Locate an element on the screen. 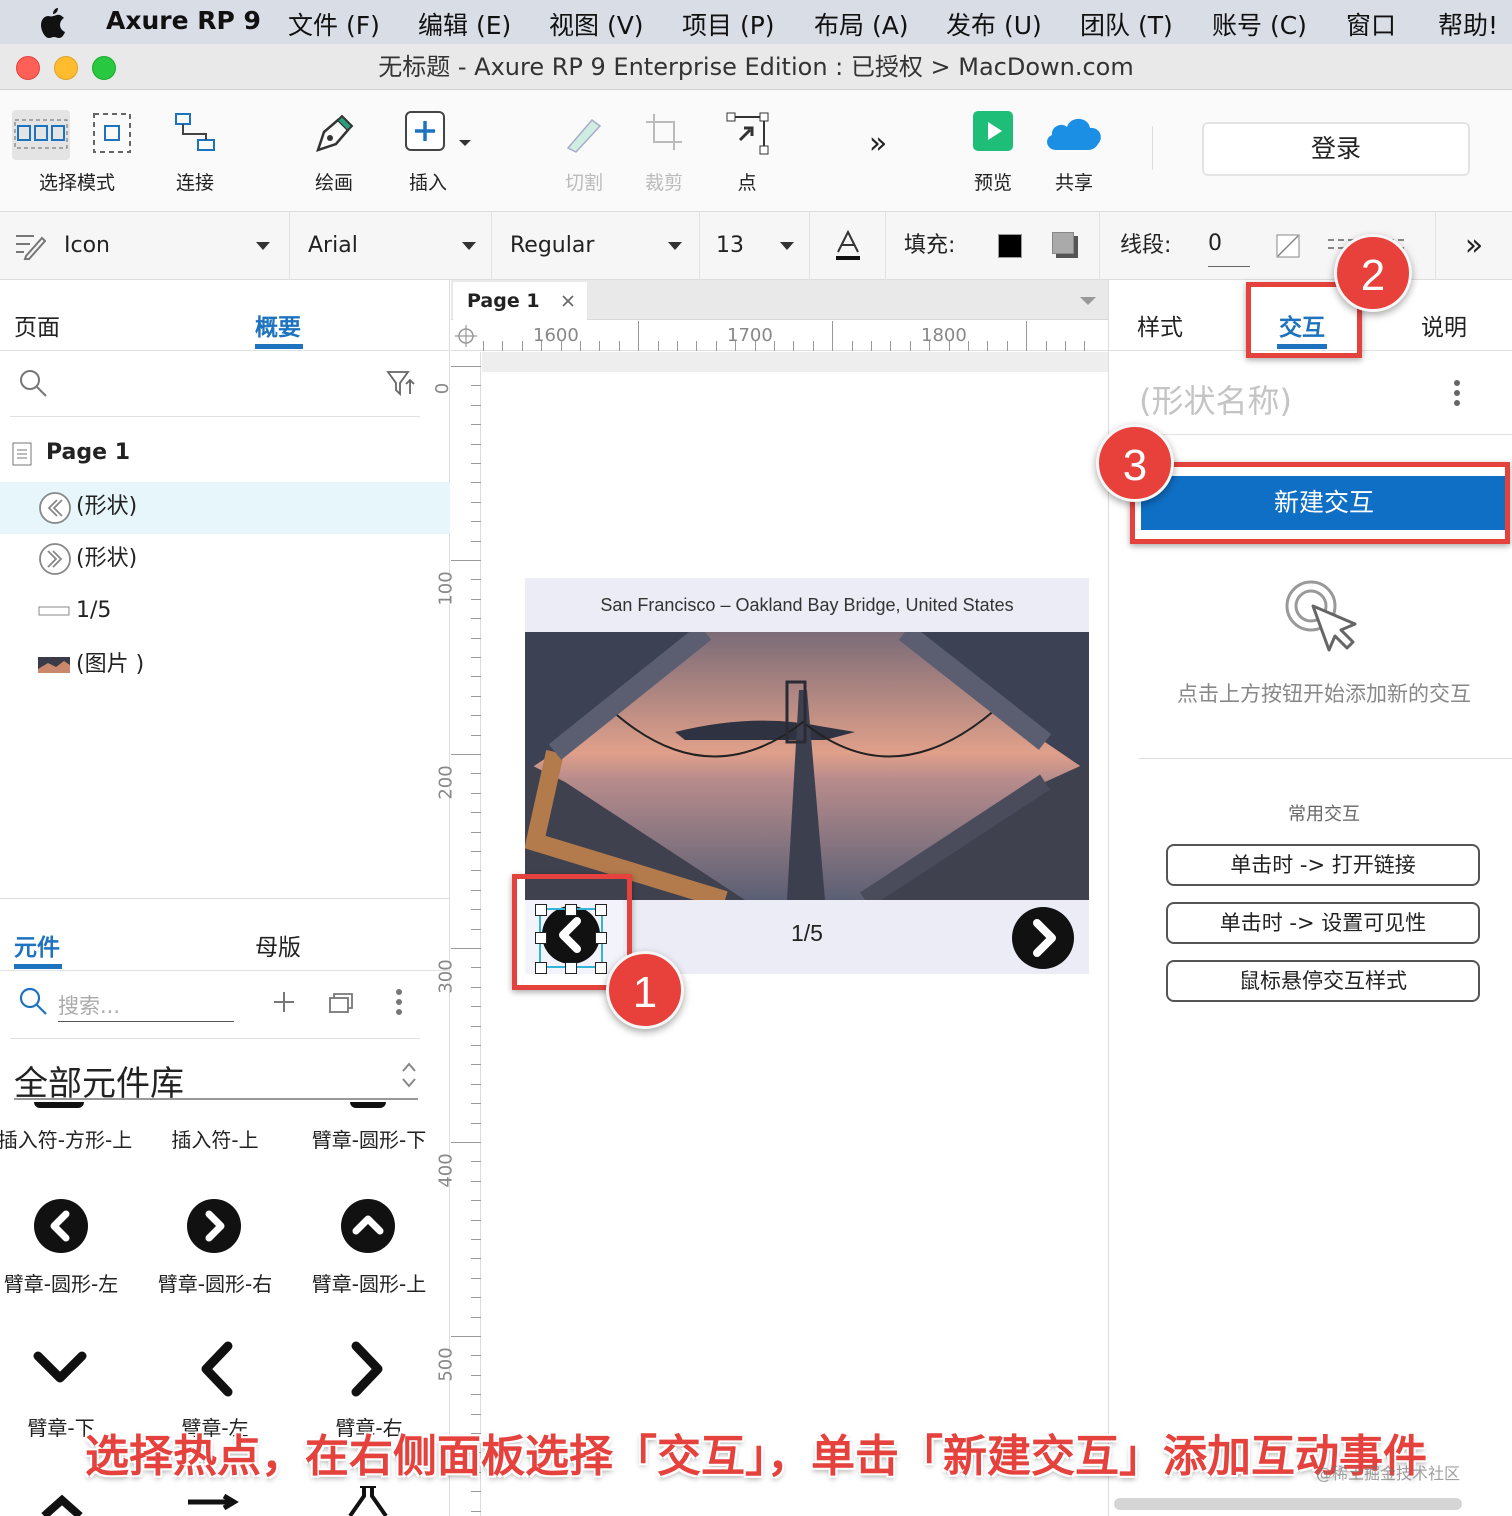 The height and width of the screenshot is (1516, 1512). menu-file: 文件 (F) is located at coordinates (334, 24).